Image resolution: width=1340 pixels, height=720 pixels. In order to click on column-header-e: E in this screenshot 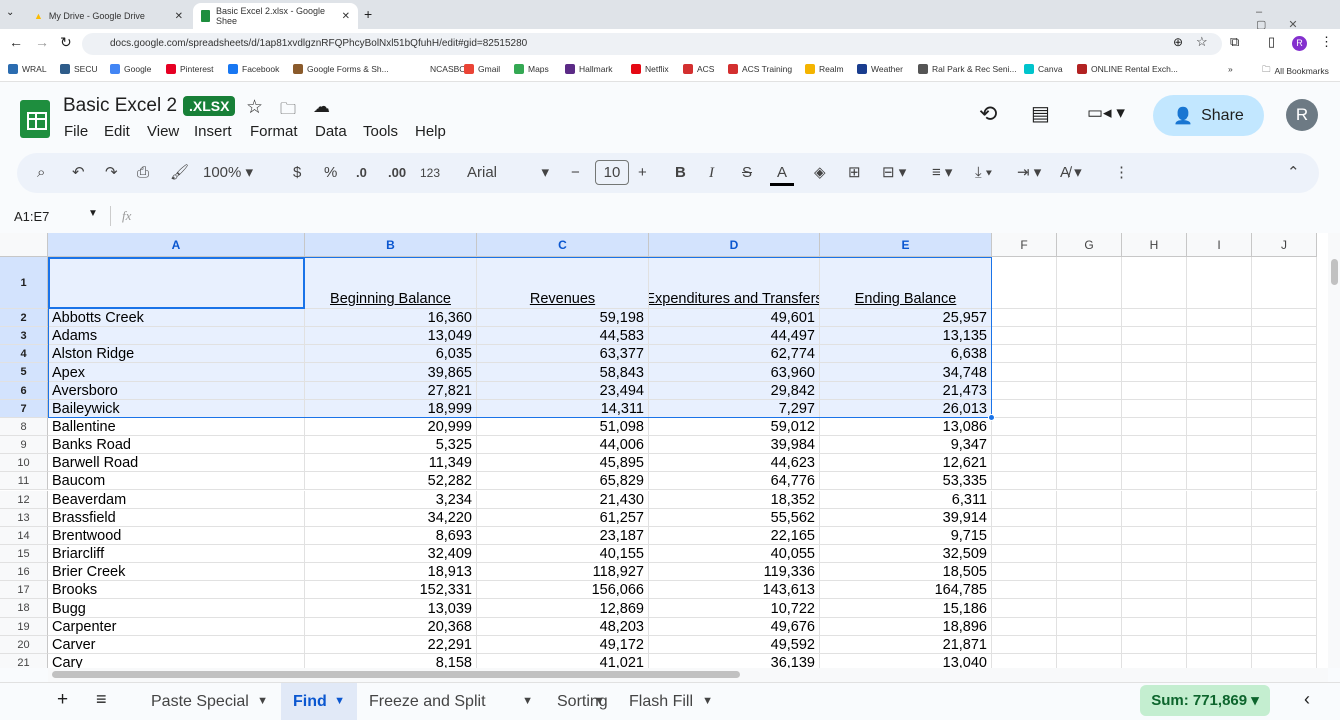, I will do `click(906, 245)`.